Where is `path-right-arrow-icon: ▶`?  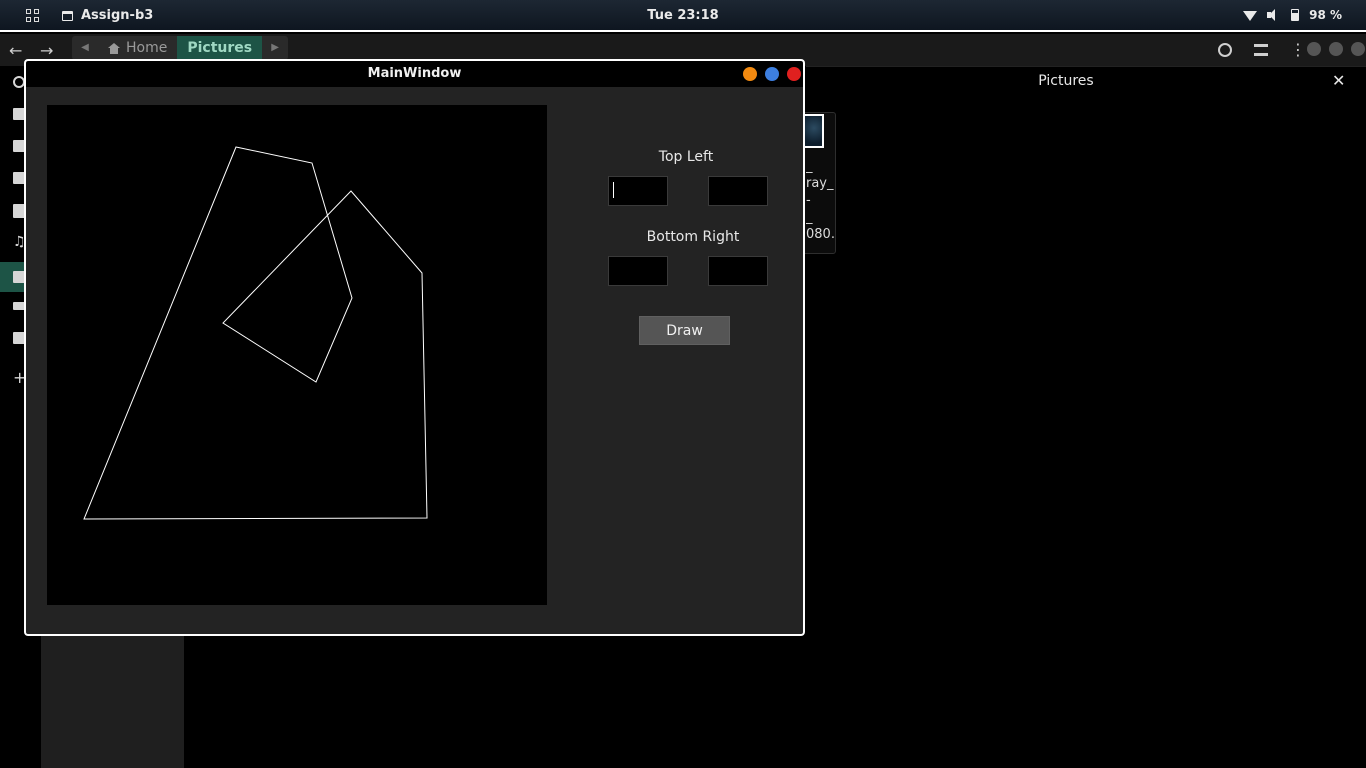
path-right-arrow-icon: ▶ is located at coordinates (275, 48).